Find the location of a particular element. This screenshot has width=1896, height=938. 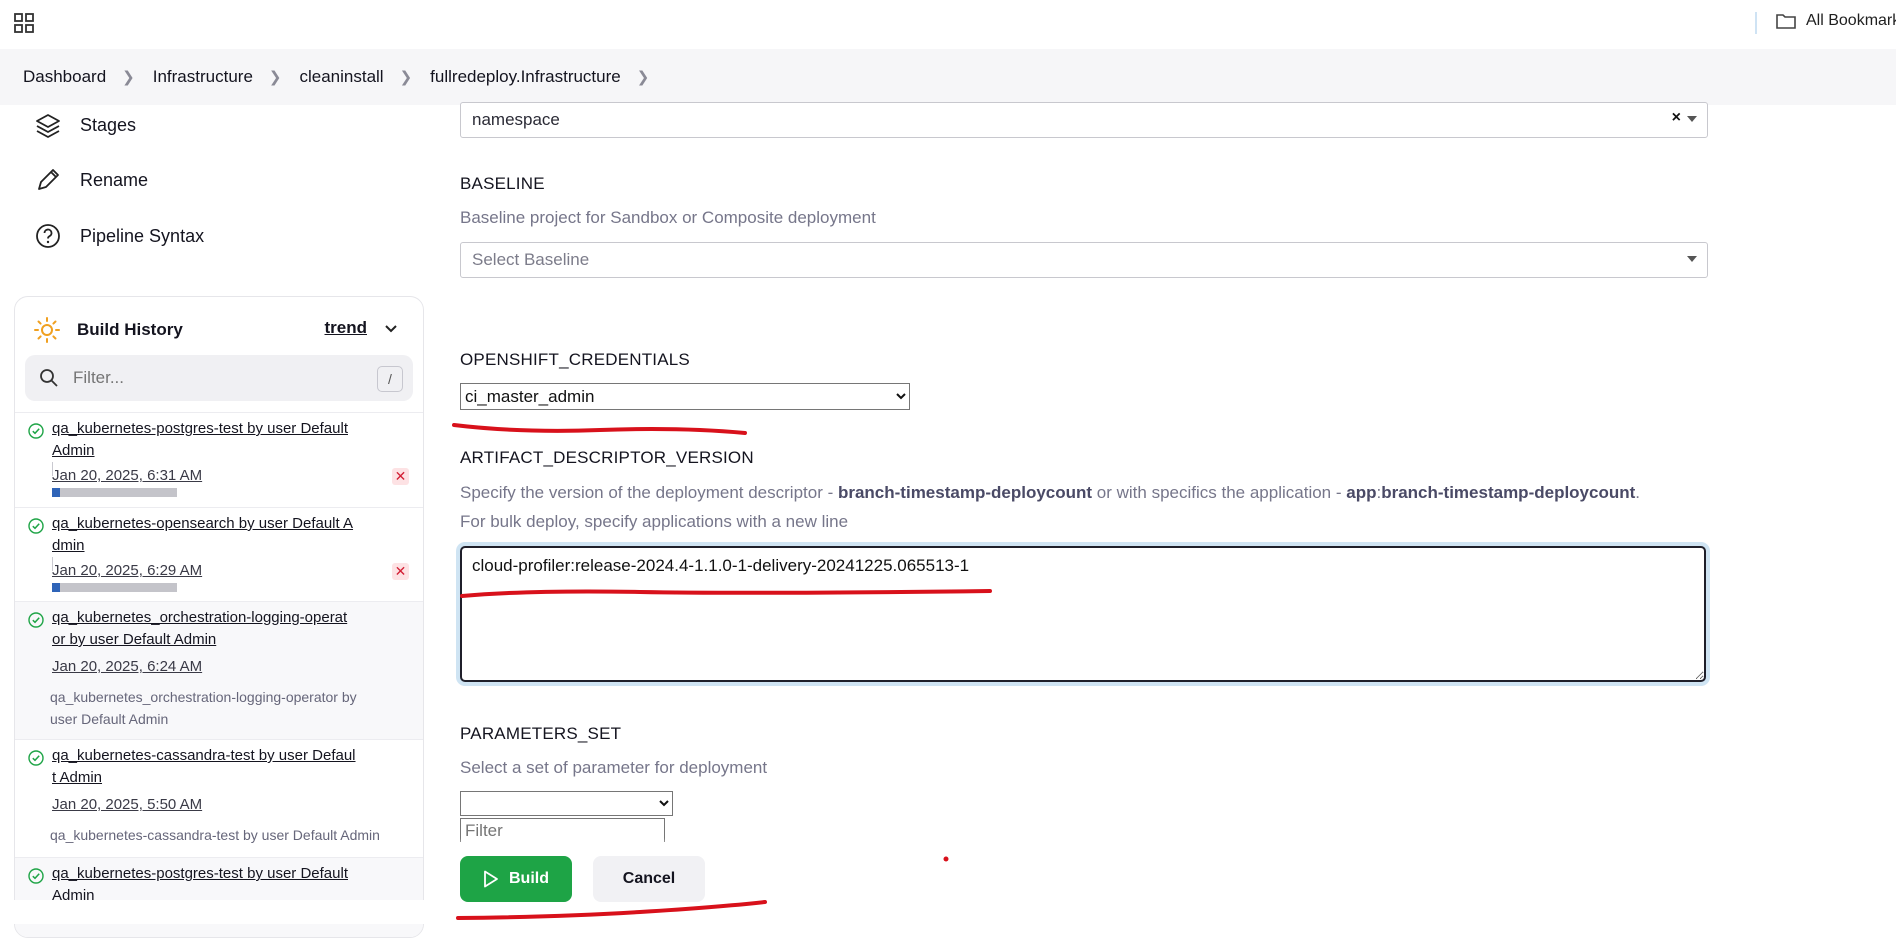

panel-mask is located at coordinates (216, 912).